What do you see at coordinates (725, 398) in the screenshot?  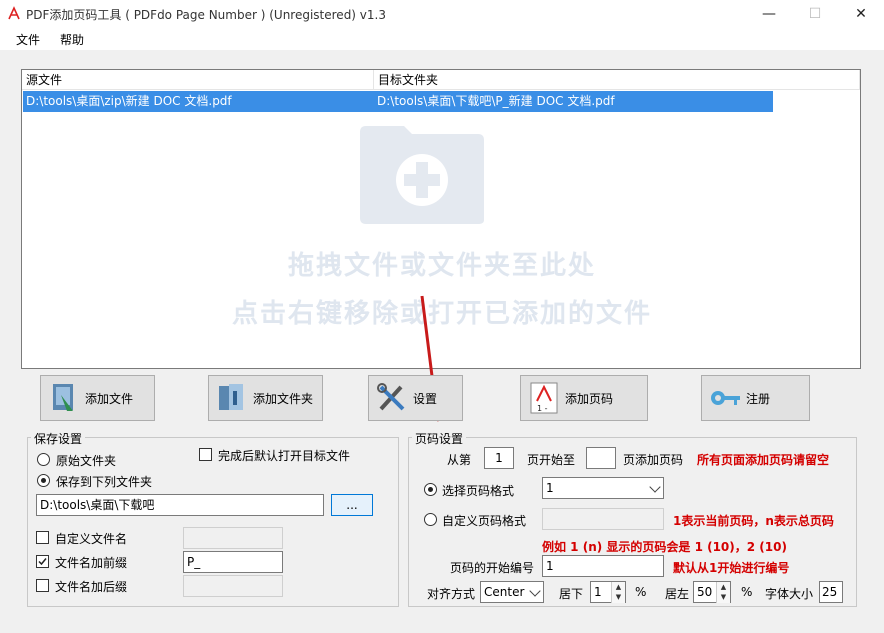 I see `key-icon` at bounding box center [725, 398].